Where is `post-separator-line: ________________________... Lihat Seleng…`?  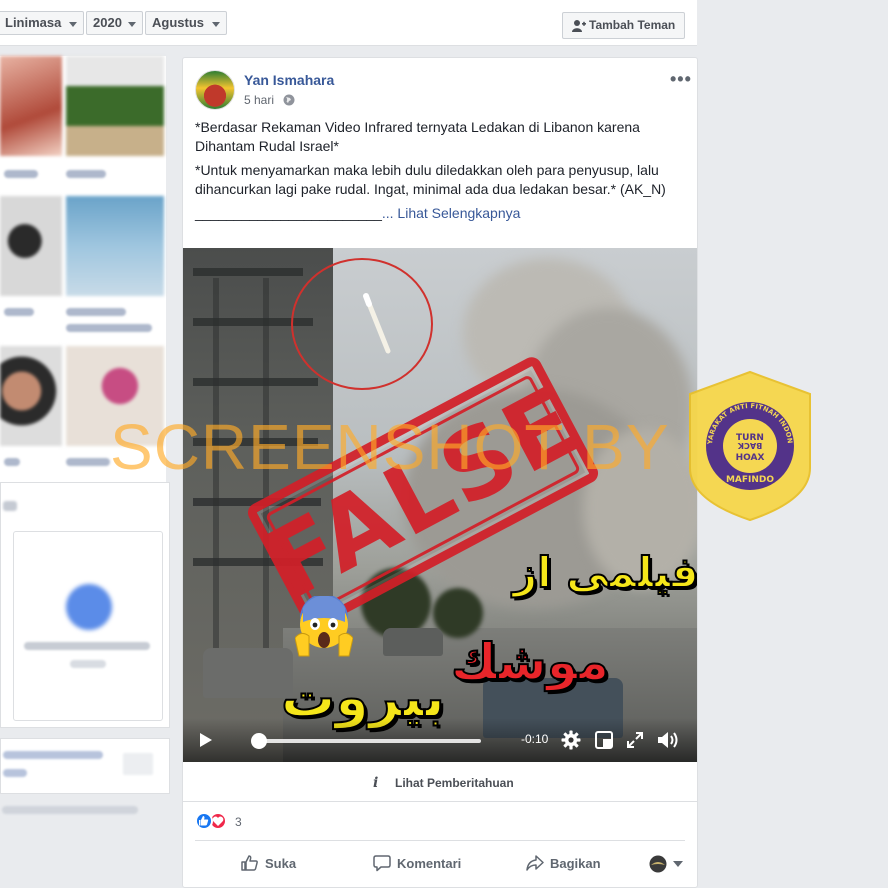 post-separator-line: ________________________... Lihat Seleng… is located at coordinates (435, 213).